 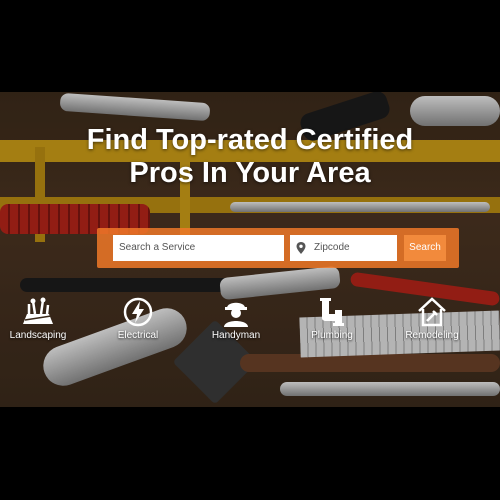 What do you see at coordinates (236, 335) in the screenshot?
I see `category-label: Handyman` at bounding box center [236, 335].